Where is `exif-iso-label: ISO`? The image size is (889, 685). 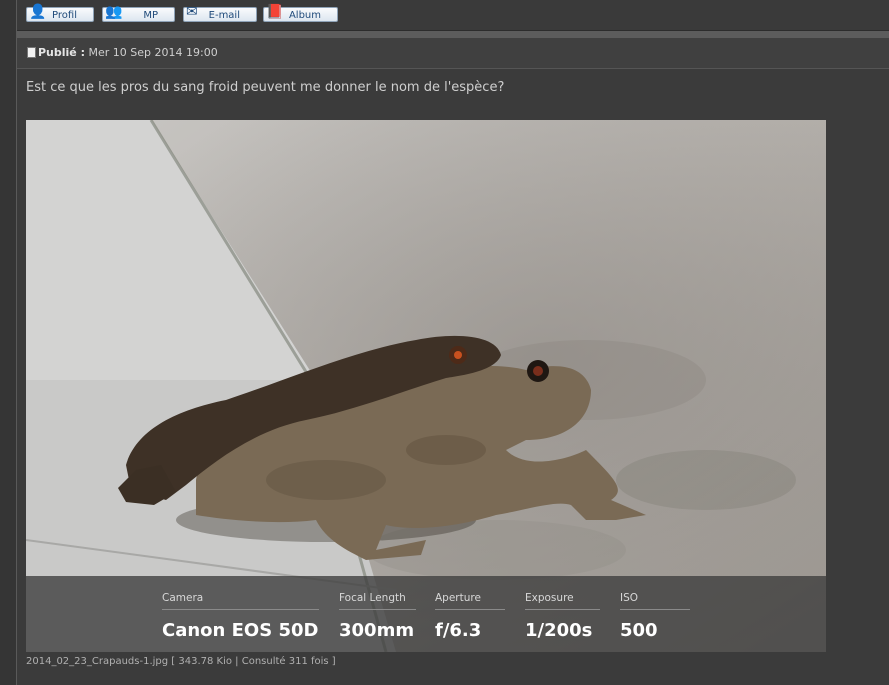
exif-iso-label: ISO is located at coordinates (629, 598).